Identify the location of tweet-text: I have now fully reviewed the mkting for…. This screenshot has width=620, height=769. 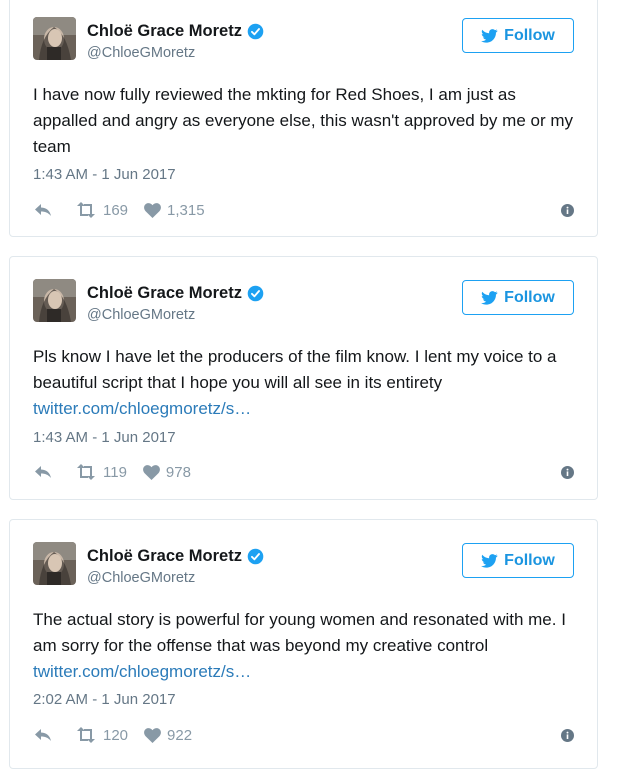
(308, 121).